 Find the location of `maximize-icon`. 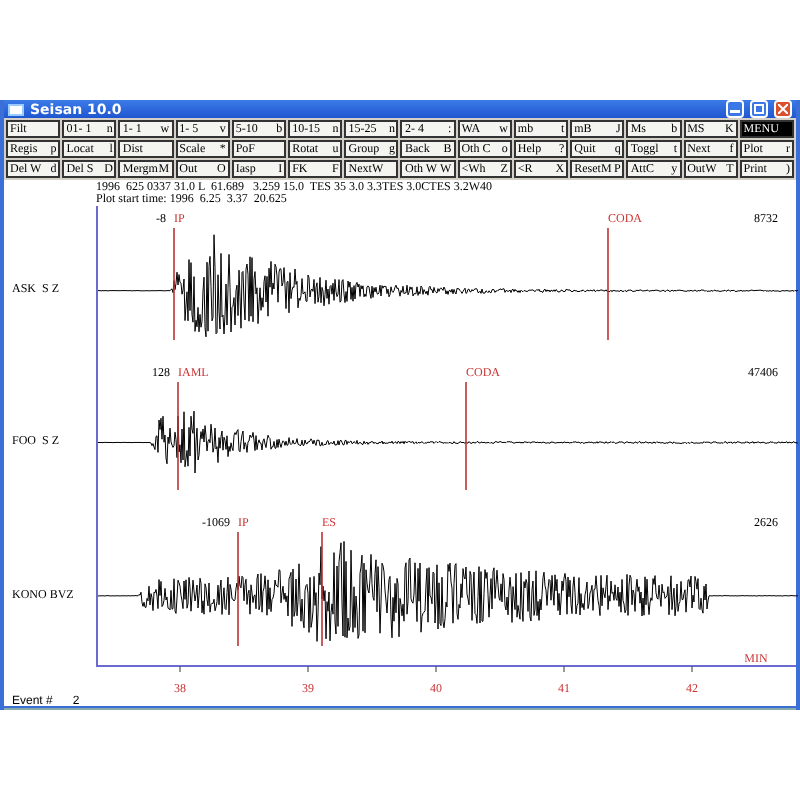

maximize-icon is located at coordinates (759, 109).